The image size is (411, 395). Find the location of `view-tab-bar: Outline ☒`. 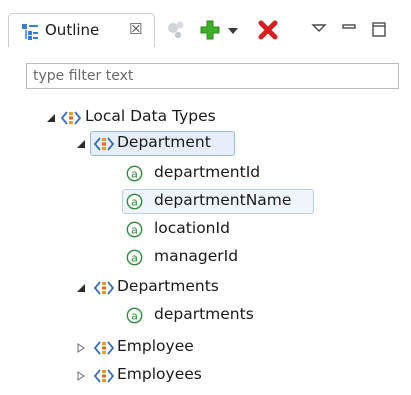

view-tab-bar: Outline ☒ is located at coordinates (205, 29).